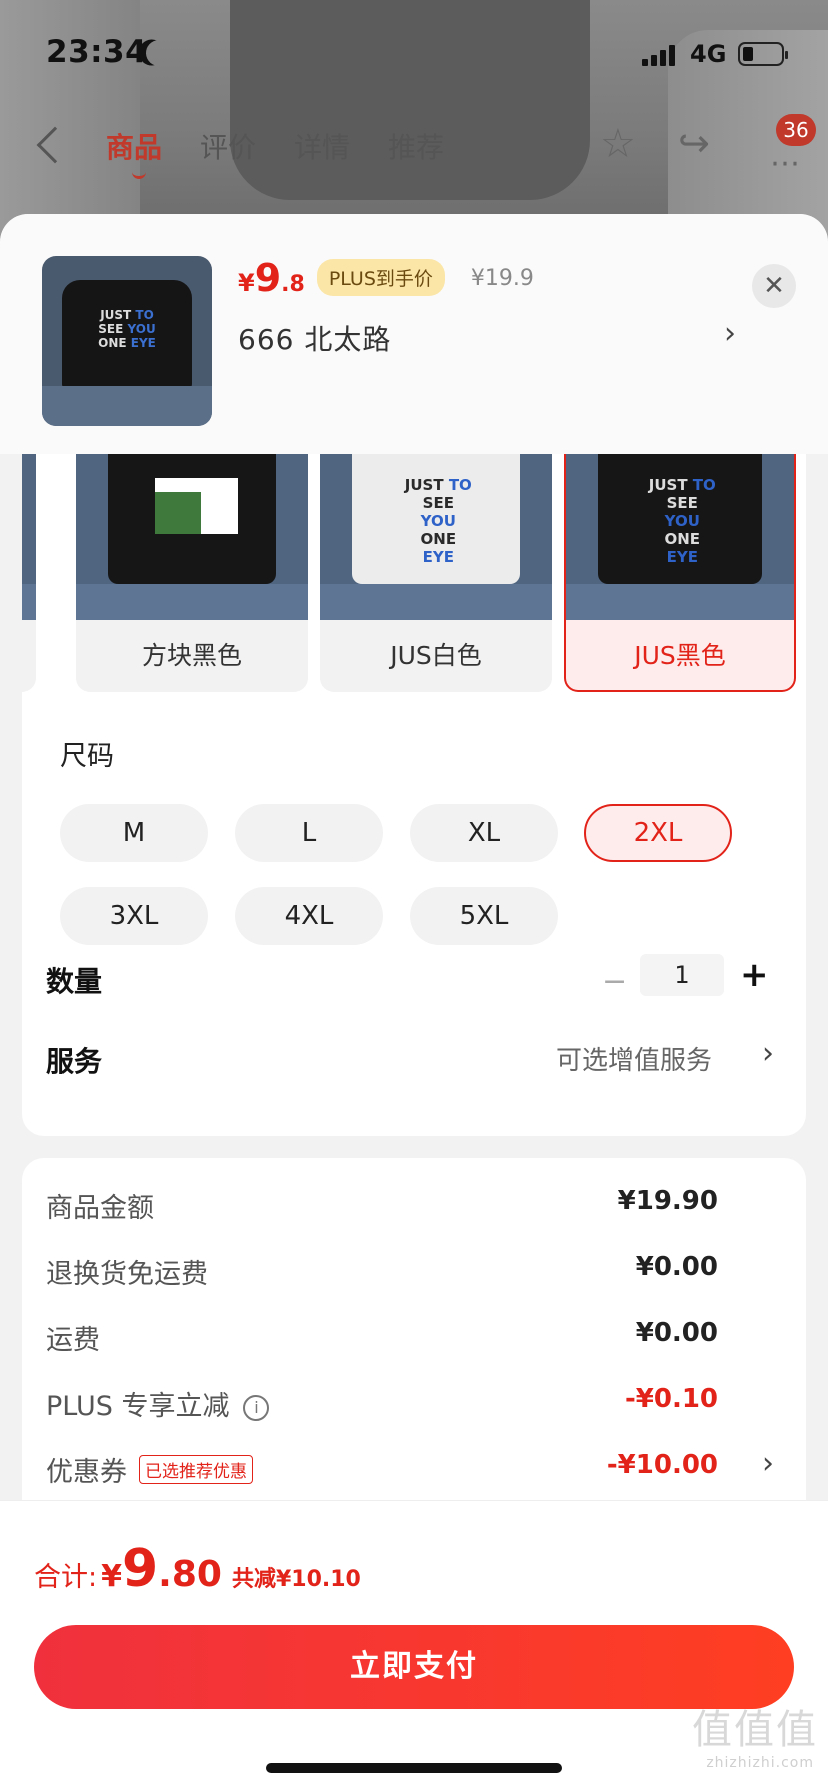 The height and width of the screenshot is (1792, 828). Describe the element at coordinates (74, 981) in the screenshot. I see `quantity-label: 数量` at that location.